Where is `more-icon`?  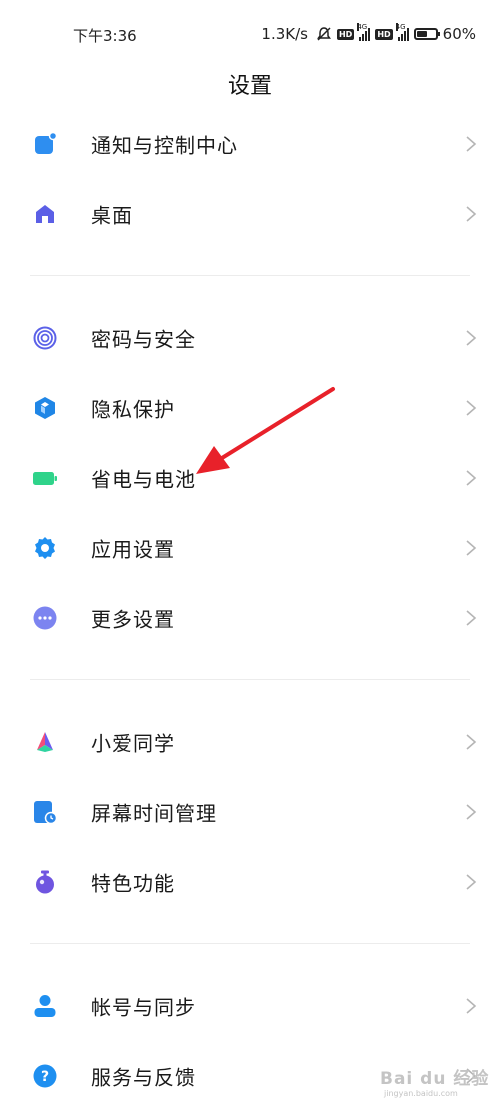
more-icon is located at coordinates (45, 618).